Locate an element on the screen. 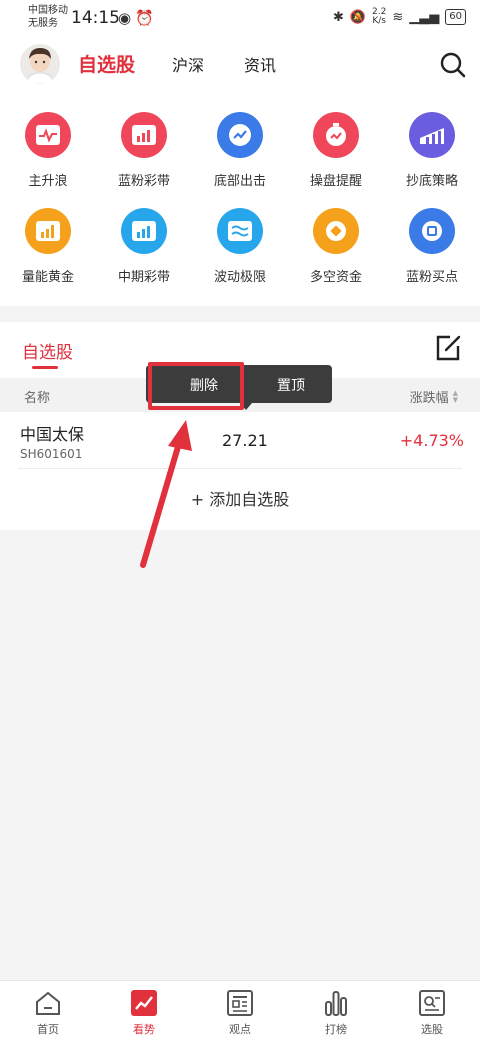 This screenshot has width=480, height=1040. tab-shanghai-shenzhen: 沪深 is located at coordinates (188, 64).